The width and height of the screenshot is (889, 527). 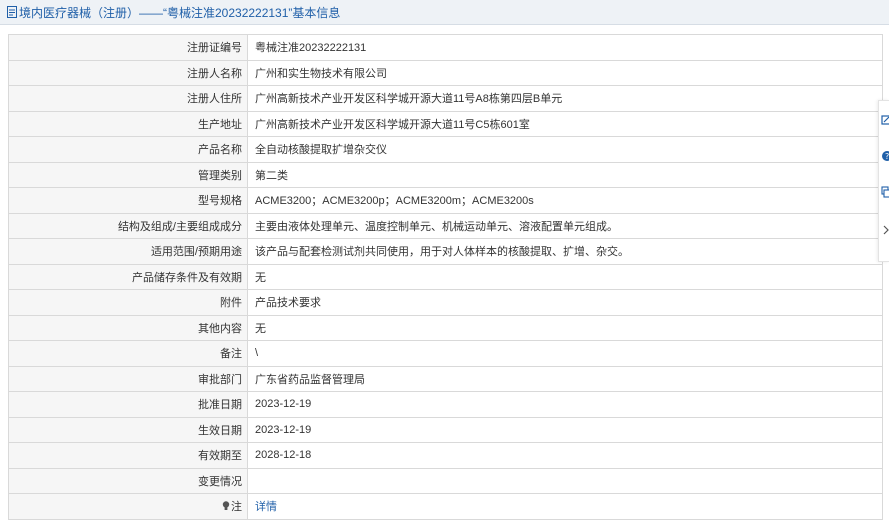 I want to click on table-row: 备注 \, so click(x=445, y=353).